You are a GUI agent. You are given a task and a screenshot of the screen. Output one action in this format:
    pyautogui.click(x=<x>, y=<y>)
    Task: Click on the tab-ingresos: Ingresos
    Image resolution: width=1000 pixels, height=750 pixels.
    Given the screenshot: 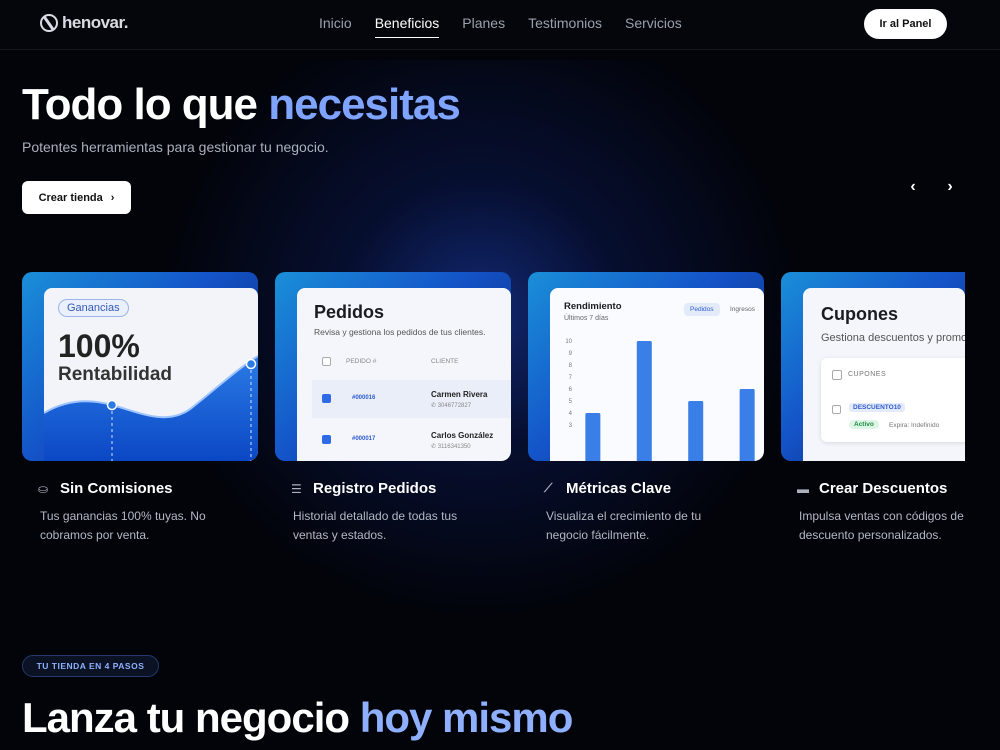 What is the action you would take?
    pyautogui.click(x=742, y=309)
    